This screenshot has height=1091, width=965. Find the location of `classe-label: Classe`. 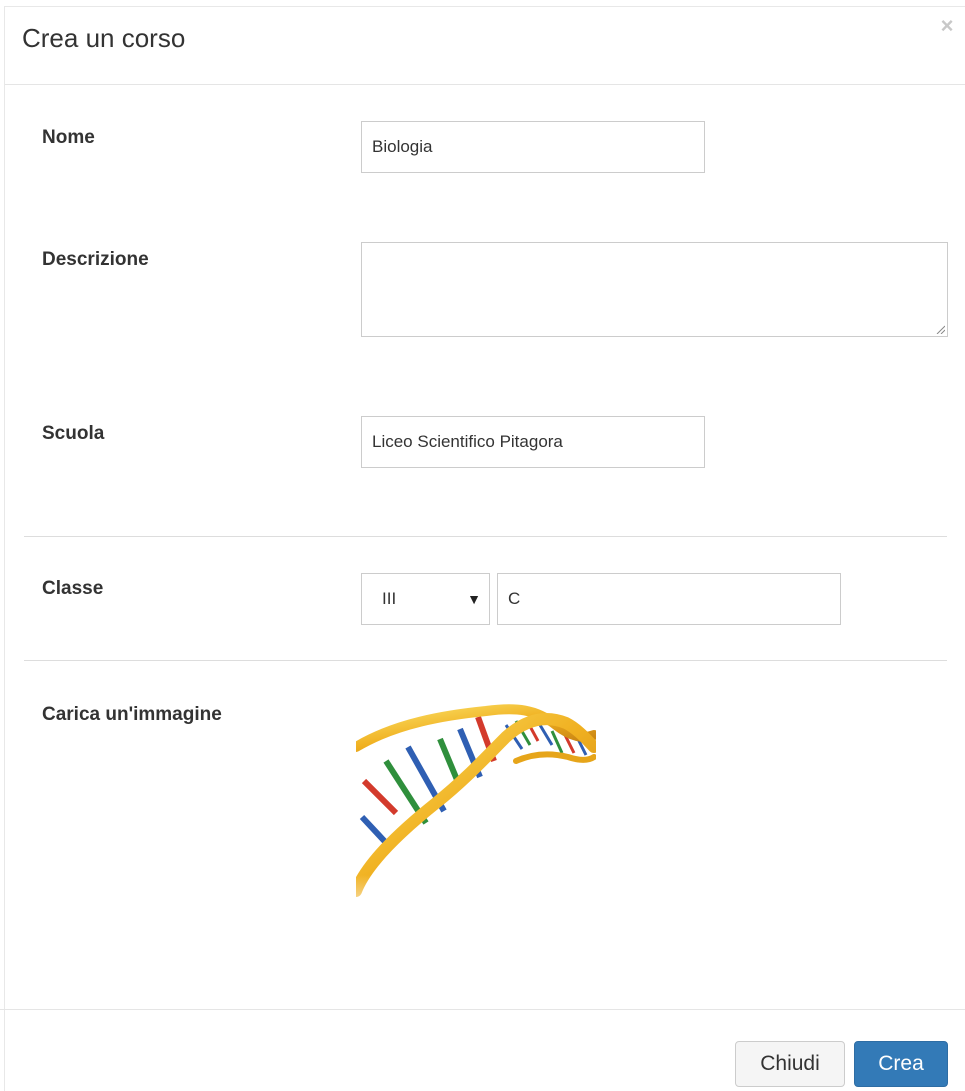

classe-label: Classe is located at coordinates (73, 588).